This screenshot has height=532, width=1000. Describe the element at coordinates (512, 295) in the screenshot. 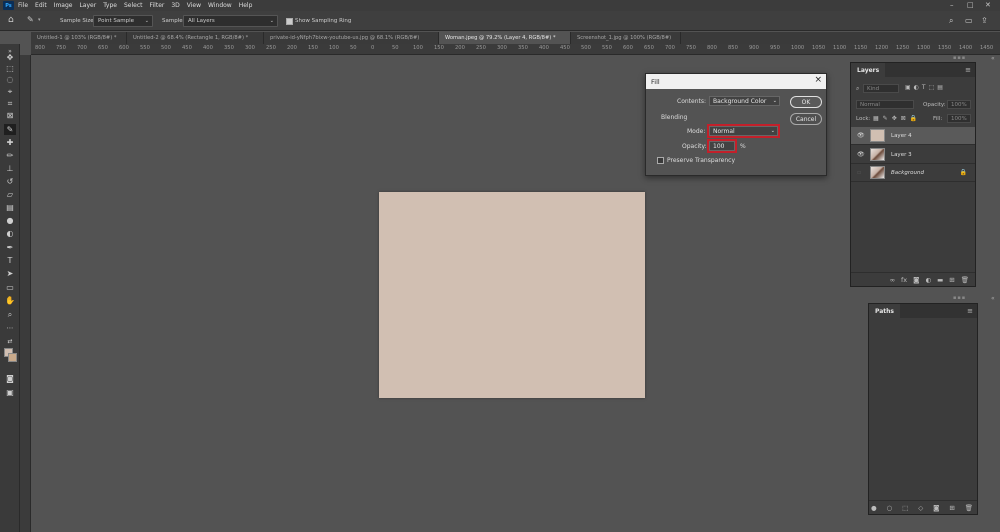

I see `document-canvas` at that location.